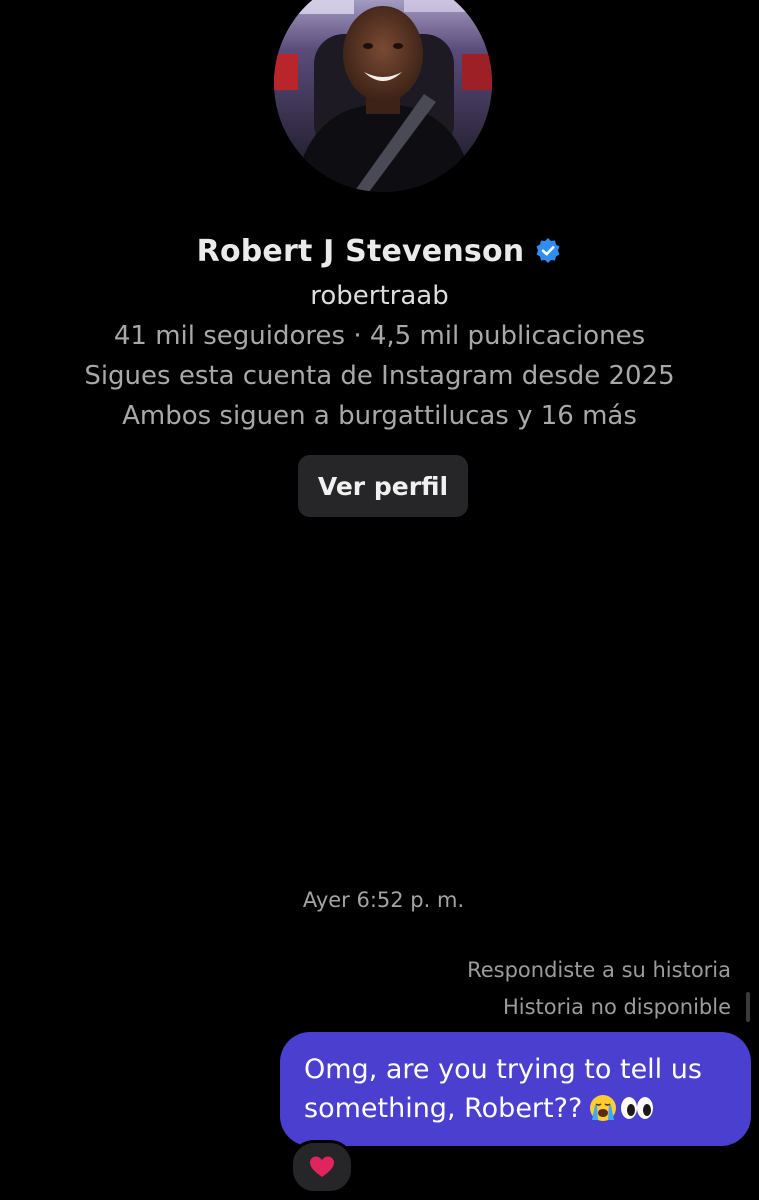 This screenshot has width=759, height=1200. I want to click on eyes-icon, so click(637, 1108).